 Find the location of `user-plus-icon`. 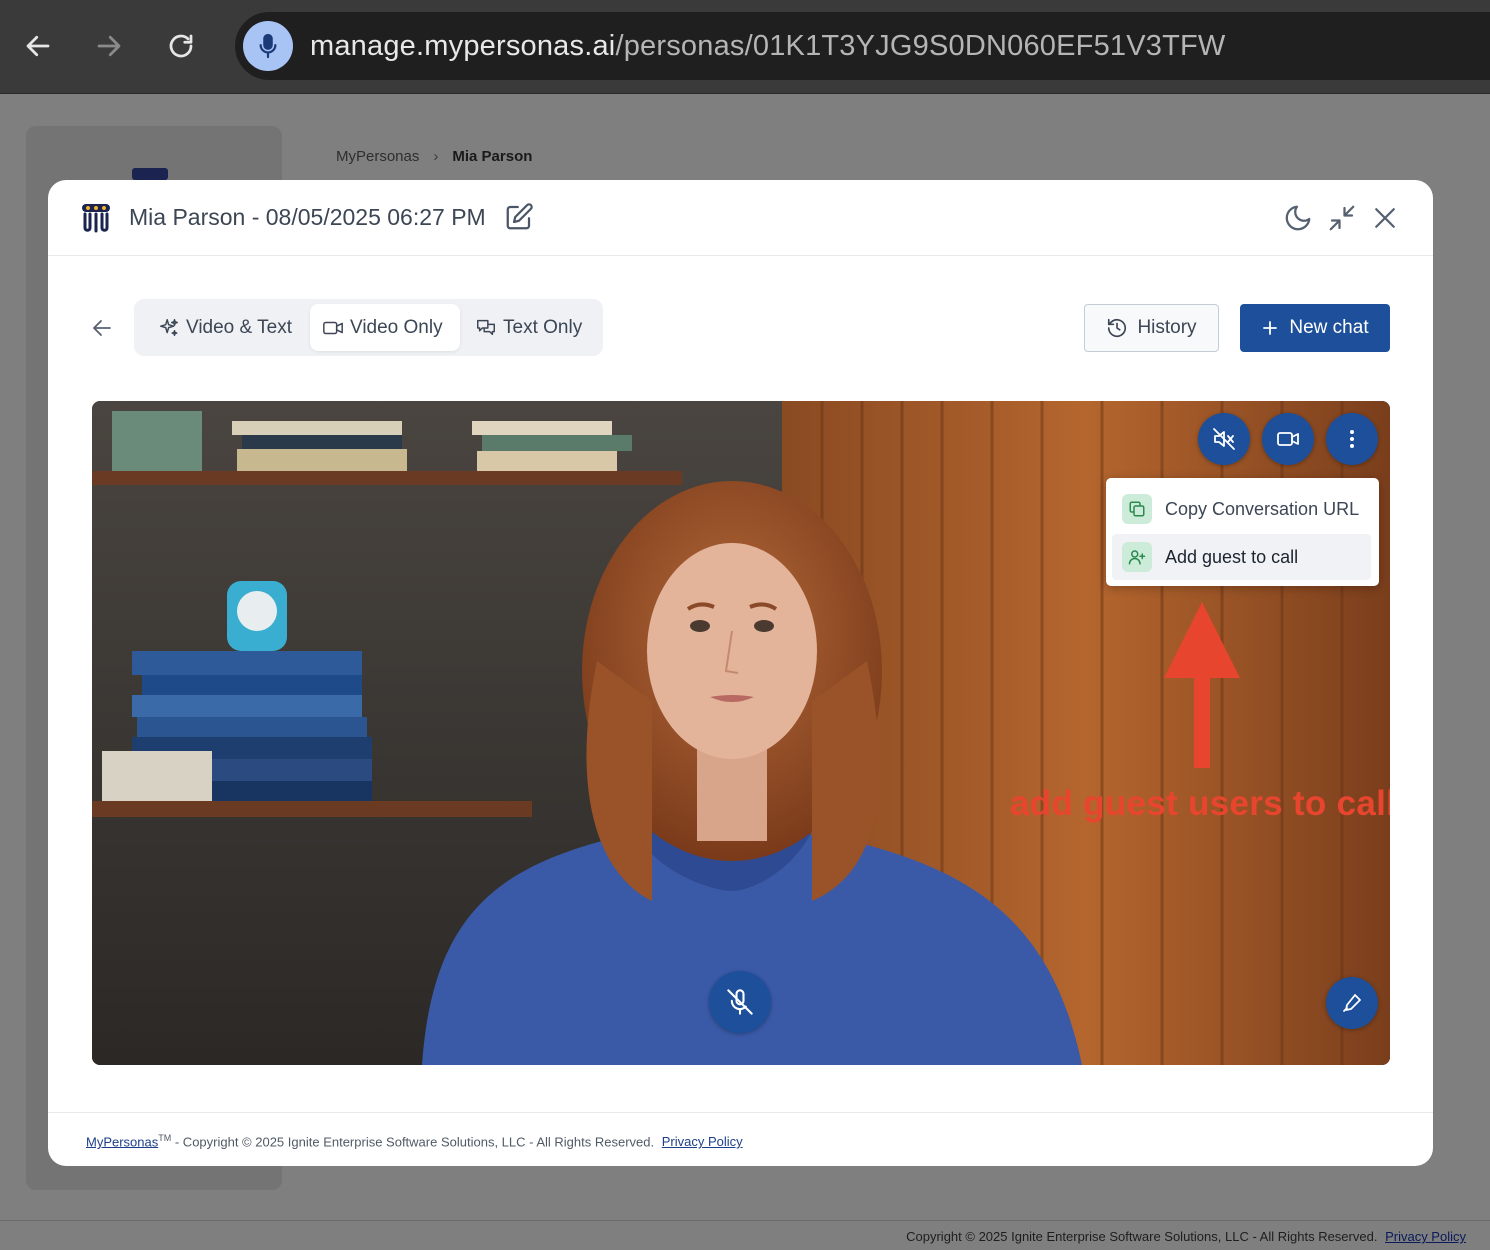

user-plus-icon is located at coordinates (1137, 557).